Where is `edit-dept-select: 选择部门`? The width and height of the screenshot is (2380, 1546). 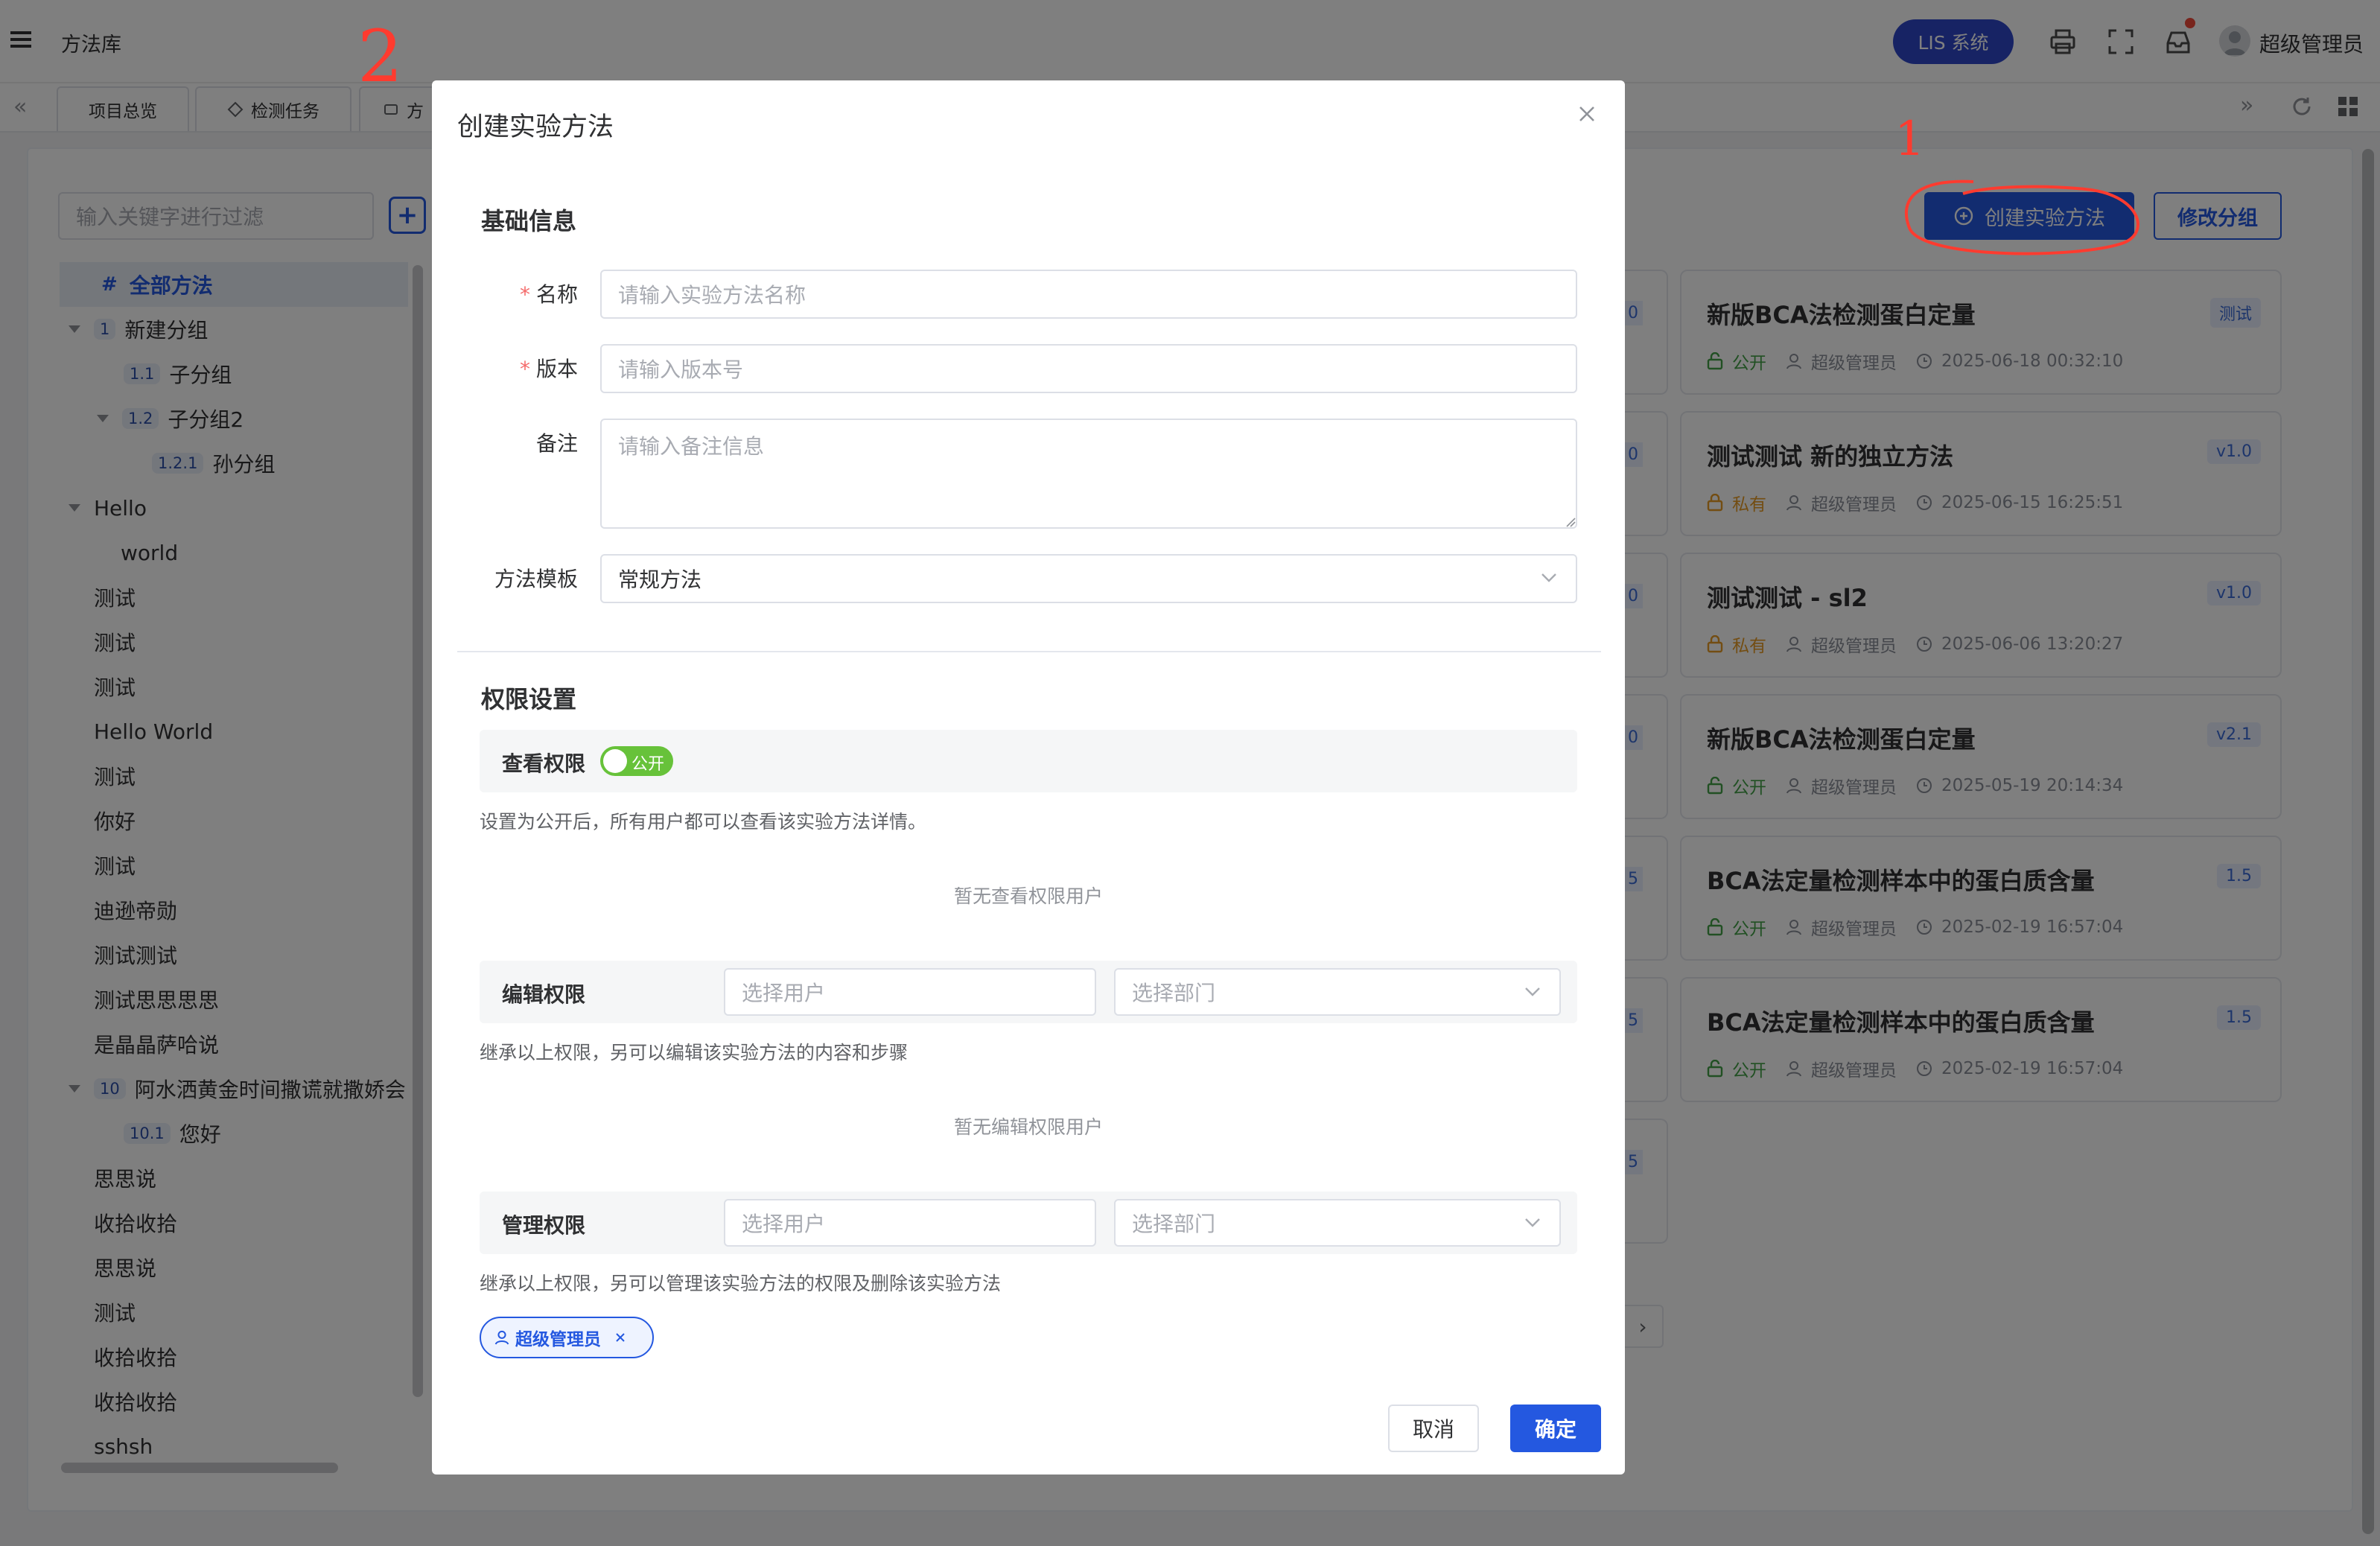
edit-dept-select: 选择部门 is located at coordinates (1337, 992).